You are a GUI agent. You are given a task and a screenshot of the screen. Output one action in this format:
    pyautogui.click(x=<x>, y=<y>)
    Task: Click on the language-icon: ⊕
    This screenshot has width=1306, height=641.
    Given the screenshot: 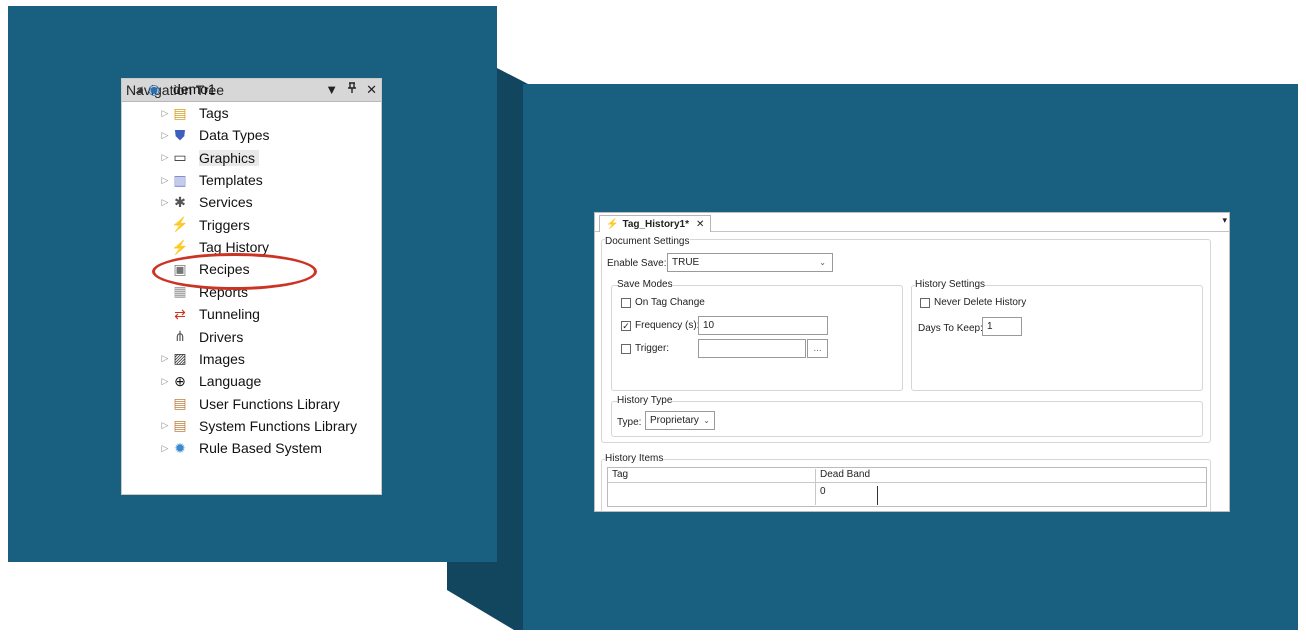 What is the action you would take?
    pyautogui.click(x=180, y=380)
    